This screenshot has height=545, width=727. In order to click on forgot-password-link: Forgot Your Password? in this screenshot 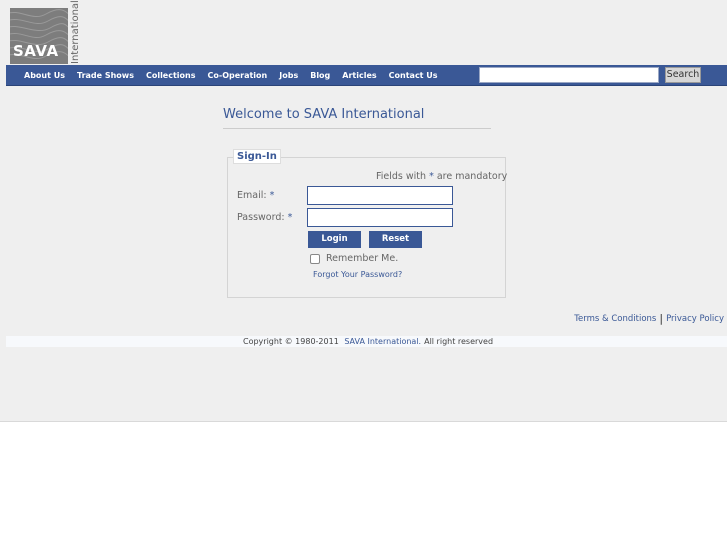, I will do `click(357, 274)`.